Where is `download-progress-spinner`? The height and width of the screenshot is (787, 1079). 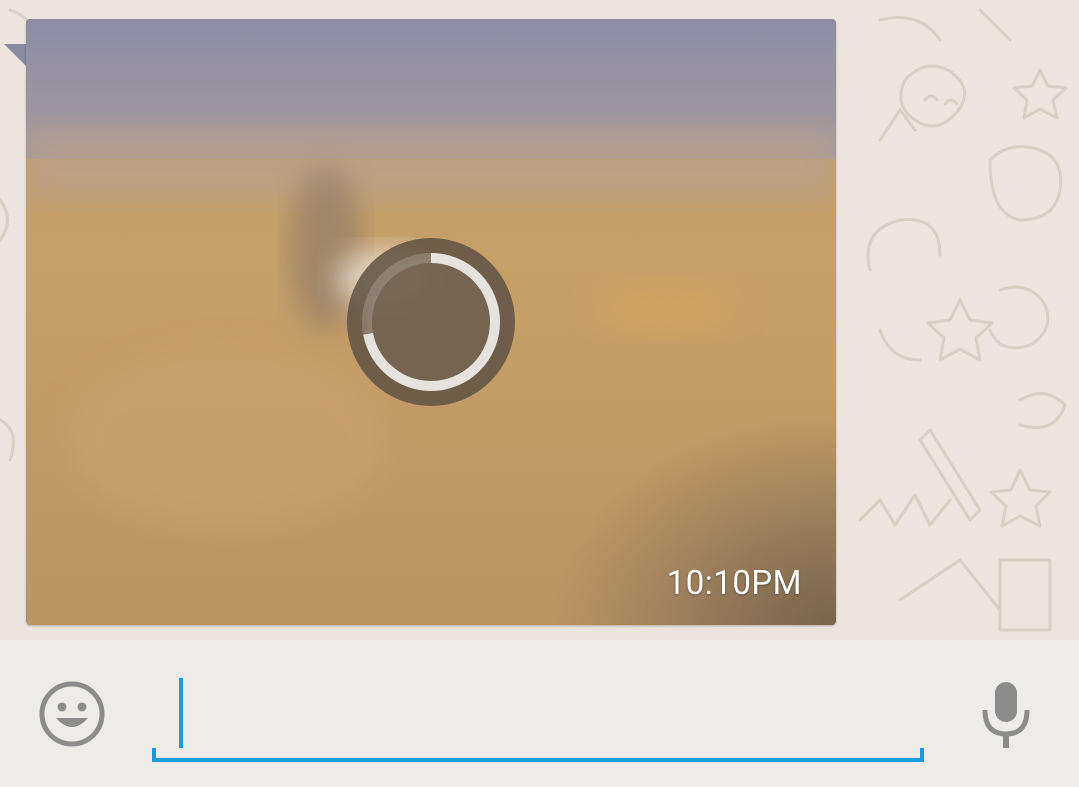 download-progress-spinner is located at coordinates (431, 322).